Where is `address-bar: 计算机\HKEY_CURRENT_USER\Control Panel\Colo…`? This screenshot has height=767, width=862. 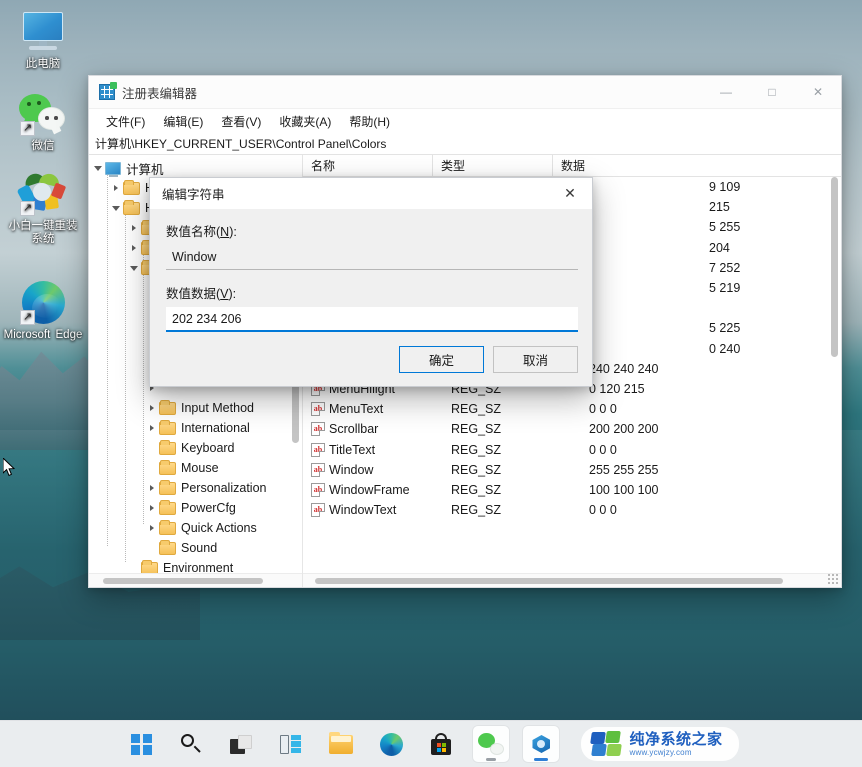
address-bar: 计算机\HKEY_CURRENT_USER\Control Panel\Colo… is located at coordinates (465, 144).